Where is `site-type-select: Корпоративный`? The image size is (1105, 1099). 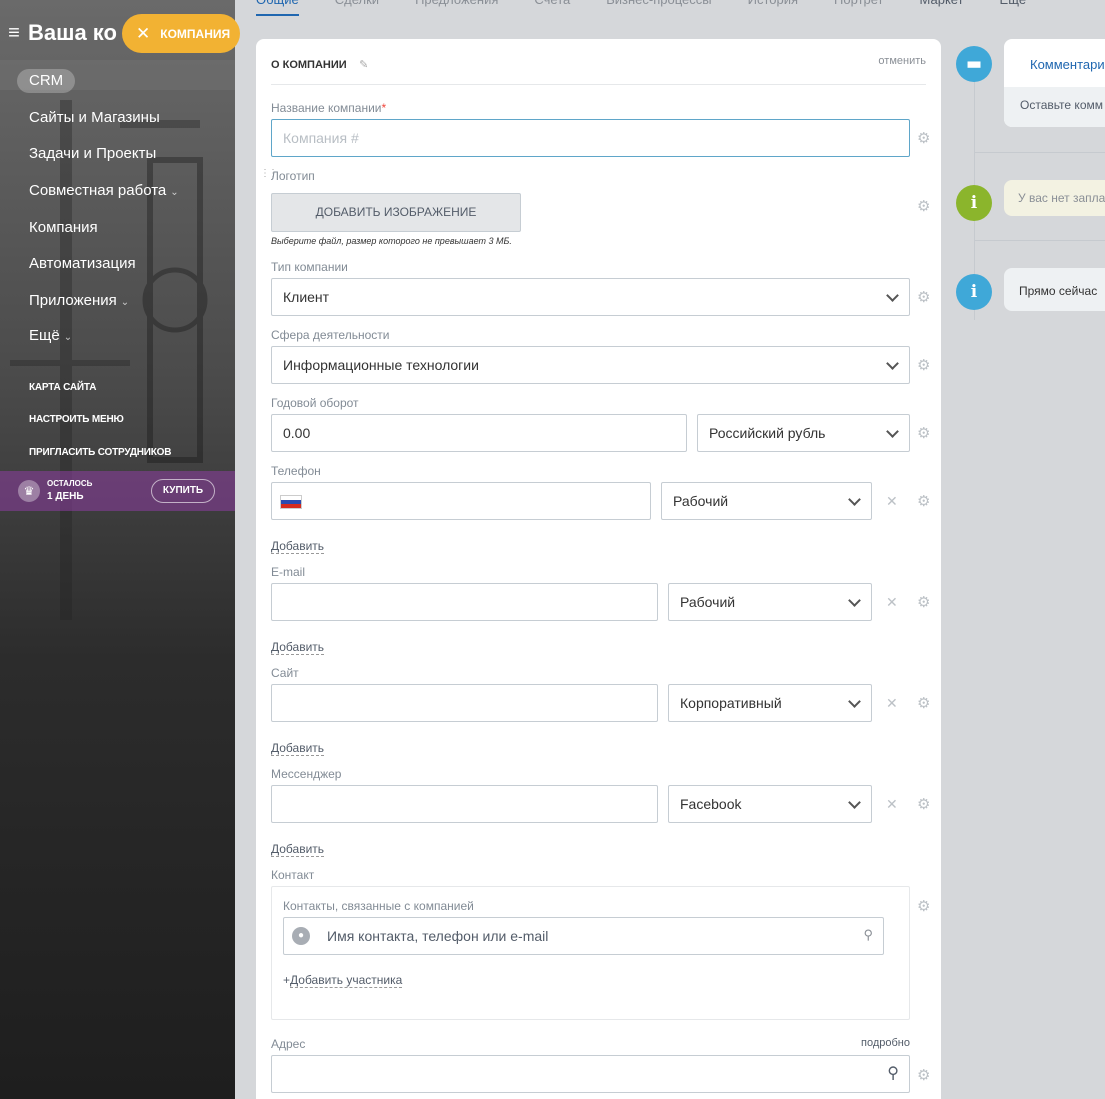
site-type-select: Корпоративный is located at coordinates (770, 703).